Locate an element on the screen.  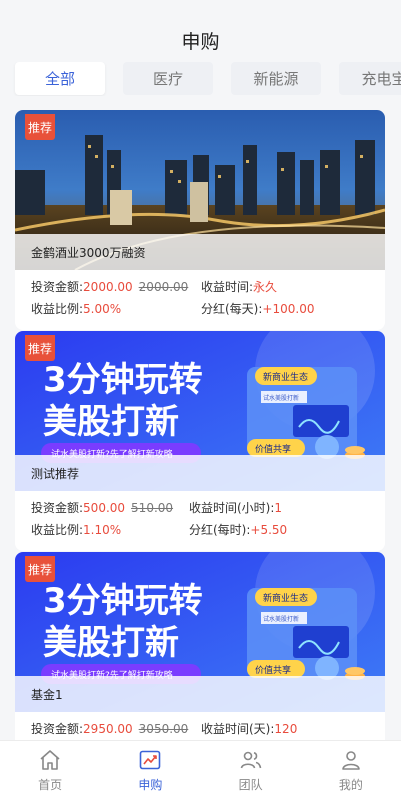
nav-mine: 我的 is located at coordinates (351, 770).